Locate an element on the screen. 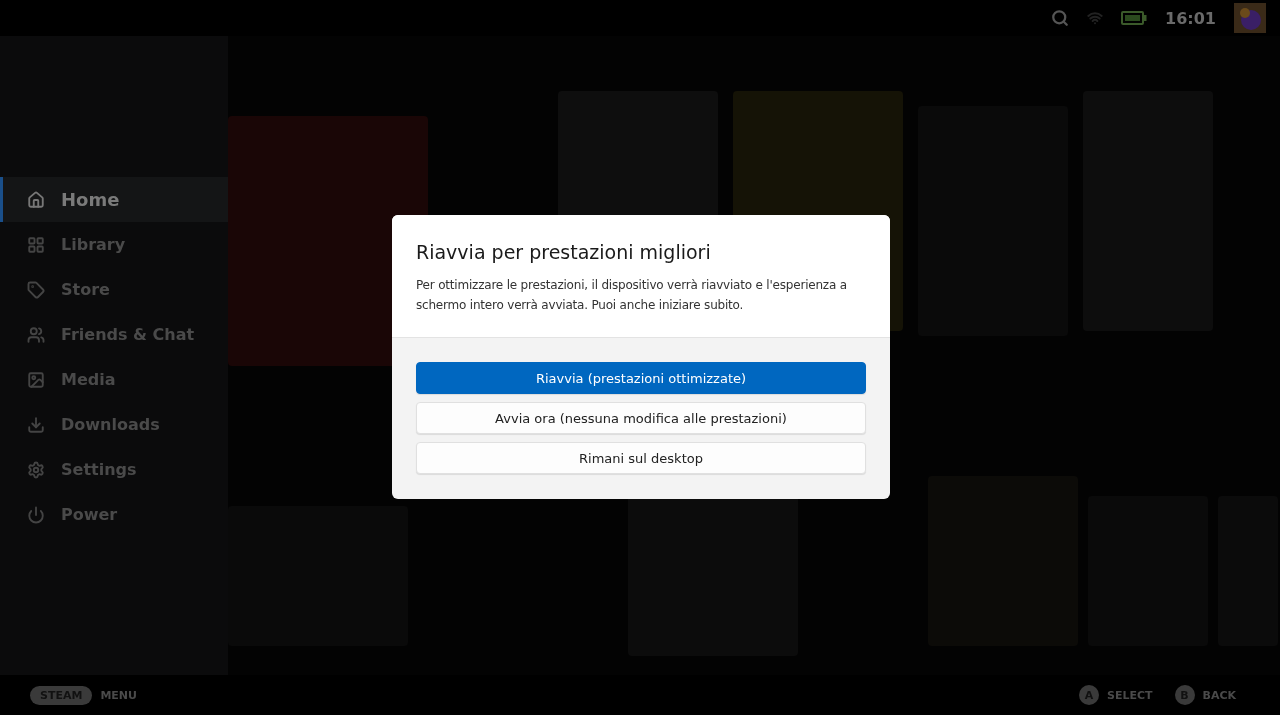 This screenshot has height=715, width=1280. sidebar-item: Power is located at coordinates (114, 514).